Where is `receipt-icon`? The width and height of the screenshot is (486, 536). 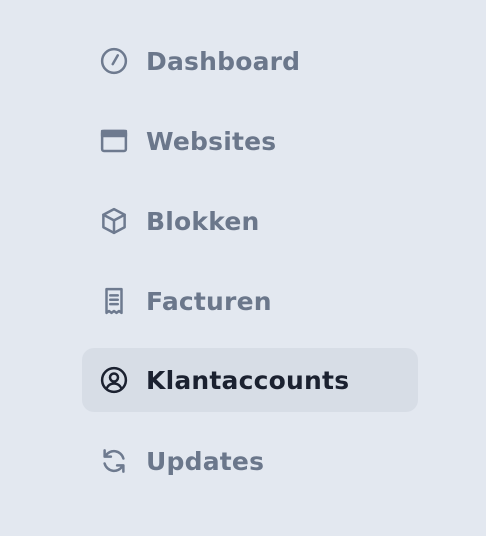
receipt-icon is located at coordinates (114, 301).